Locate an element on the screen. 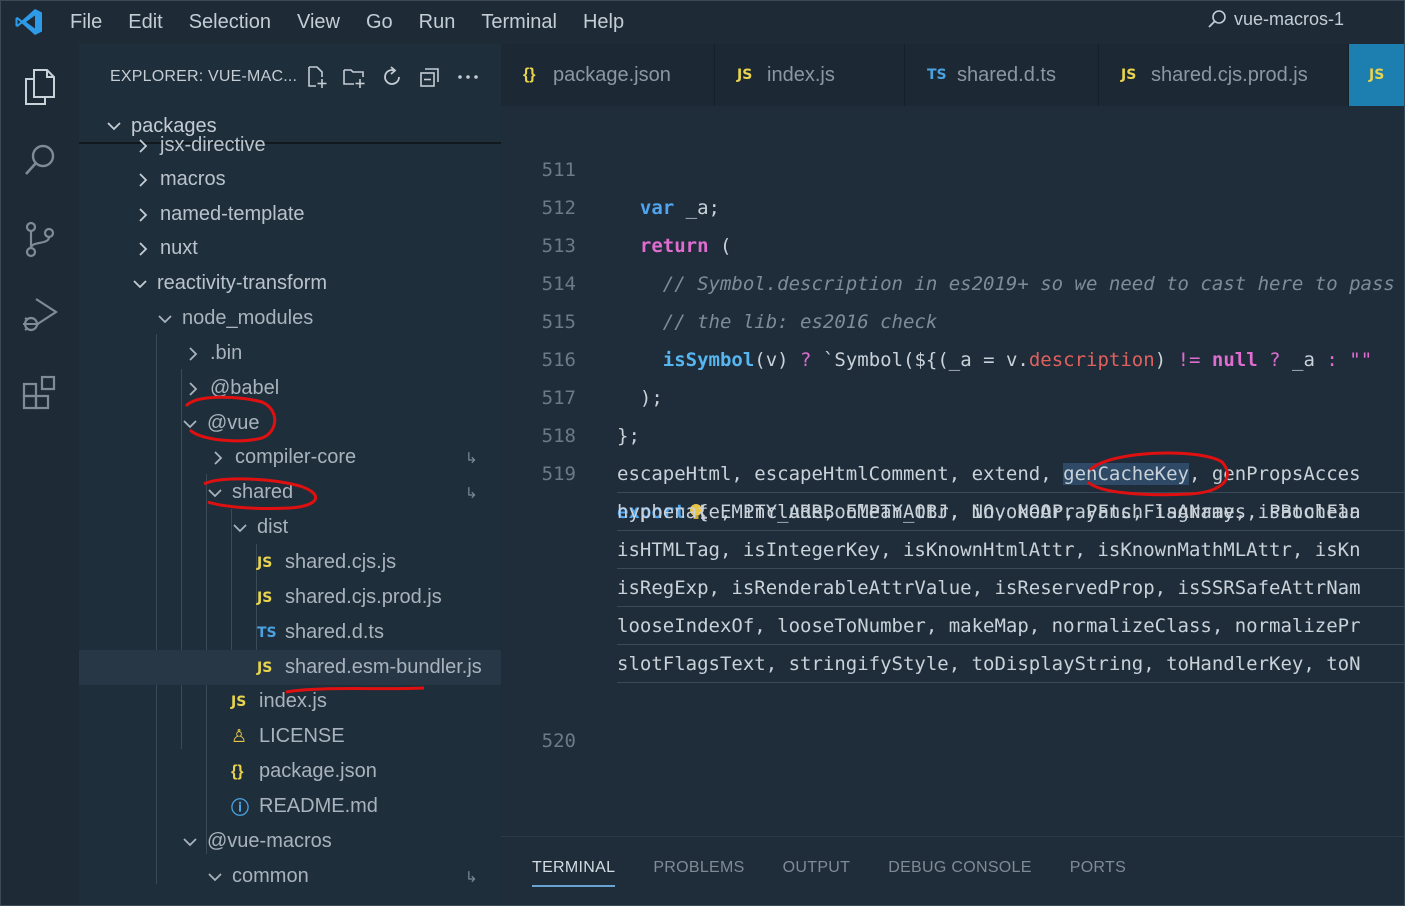  tab-label: shared.d.ts is located at coordinates (1006, 74).